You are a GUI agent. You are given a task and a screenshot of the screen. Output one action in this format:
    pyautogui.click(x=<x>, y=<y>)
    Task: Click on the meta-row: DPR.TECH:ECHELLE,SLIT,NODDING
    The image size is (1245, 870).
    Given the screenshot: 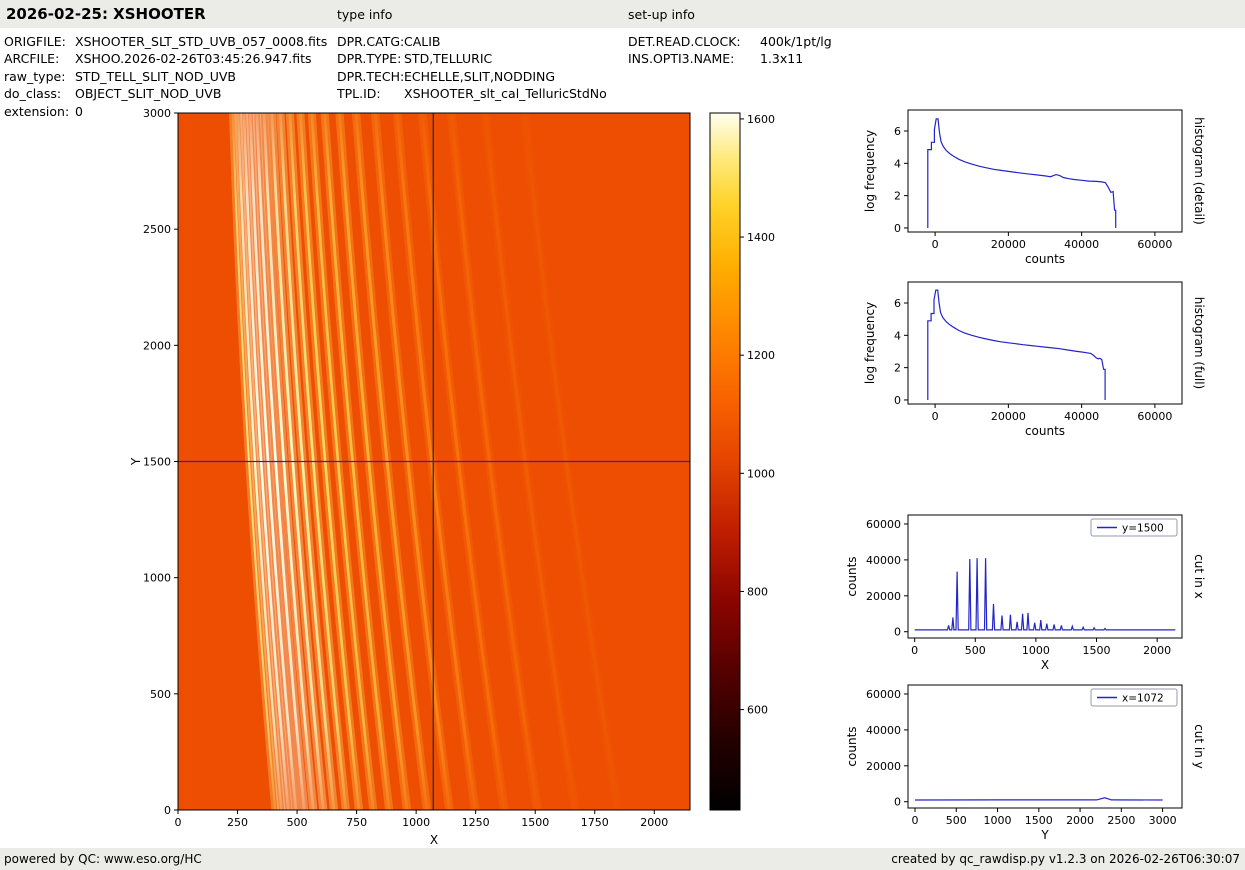 What is the action you would take?
    pyautogui.click(x=472, y=76)
    